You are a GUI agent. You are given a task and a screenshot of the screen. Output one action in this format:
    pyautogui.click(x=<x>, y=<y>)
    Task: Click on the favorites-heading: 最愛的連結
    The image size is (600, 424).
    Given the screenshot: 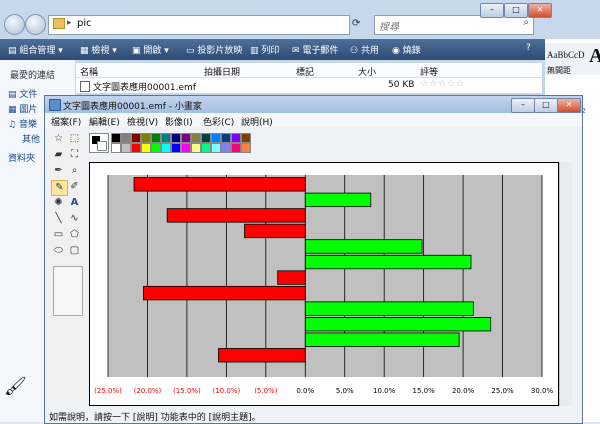 What is the action you would take?
    pyautogui.click(x=33, y=76)
    